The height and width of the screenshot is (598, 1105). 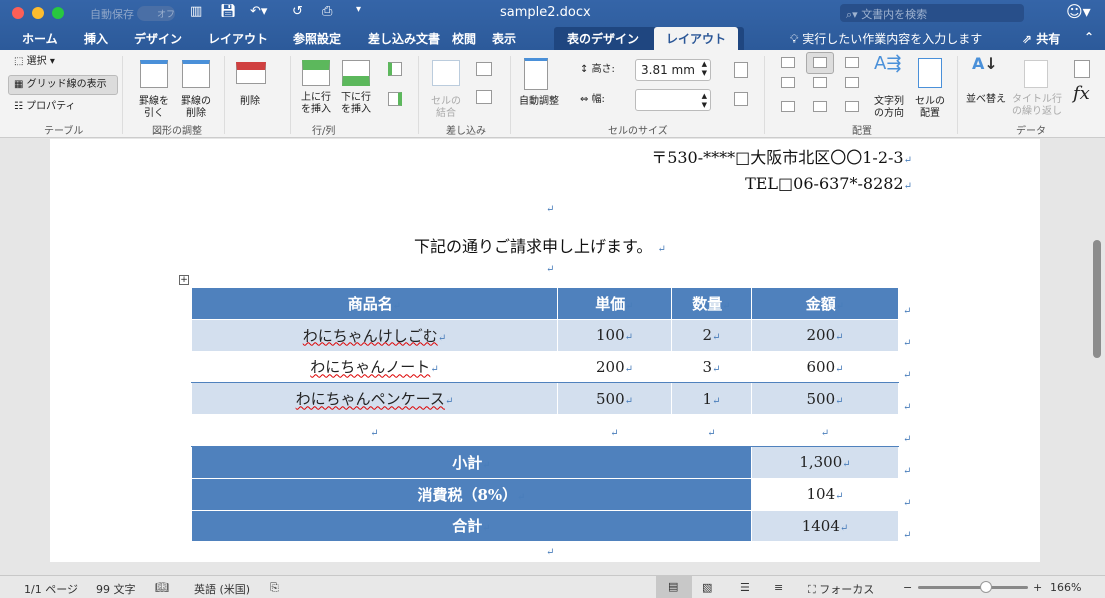 I want to click on header-cell: 金額↵, so click(x=825, y=303).